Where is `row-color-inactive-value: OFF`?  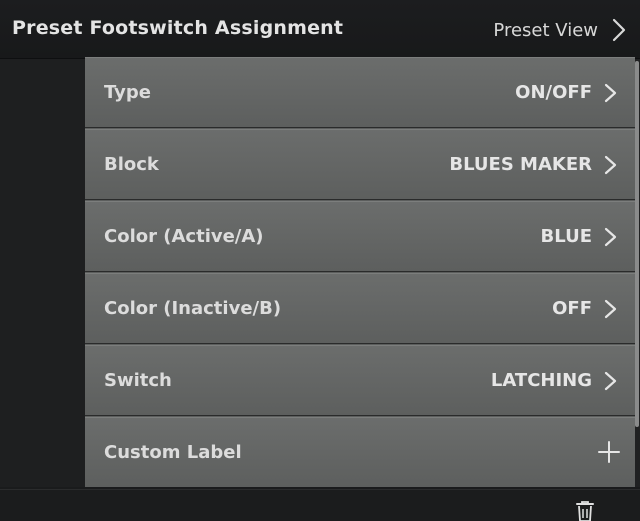
row-color-inactive-value: OFF is located at coordinates (572, 308).